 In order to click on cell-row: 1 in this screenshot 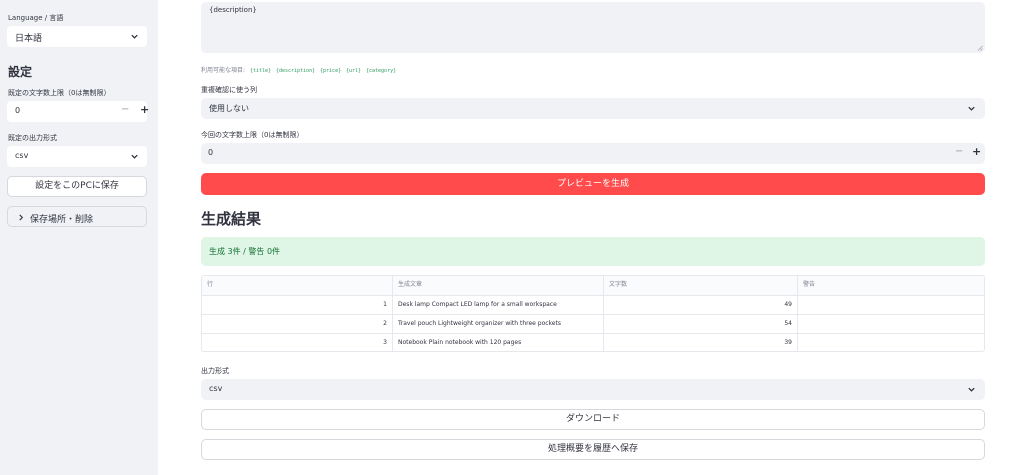, I will do `click(385, 304)`.